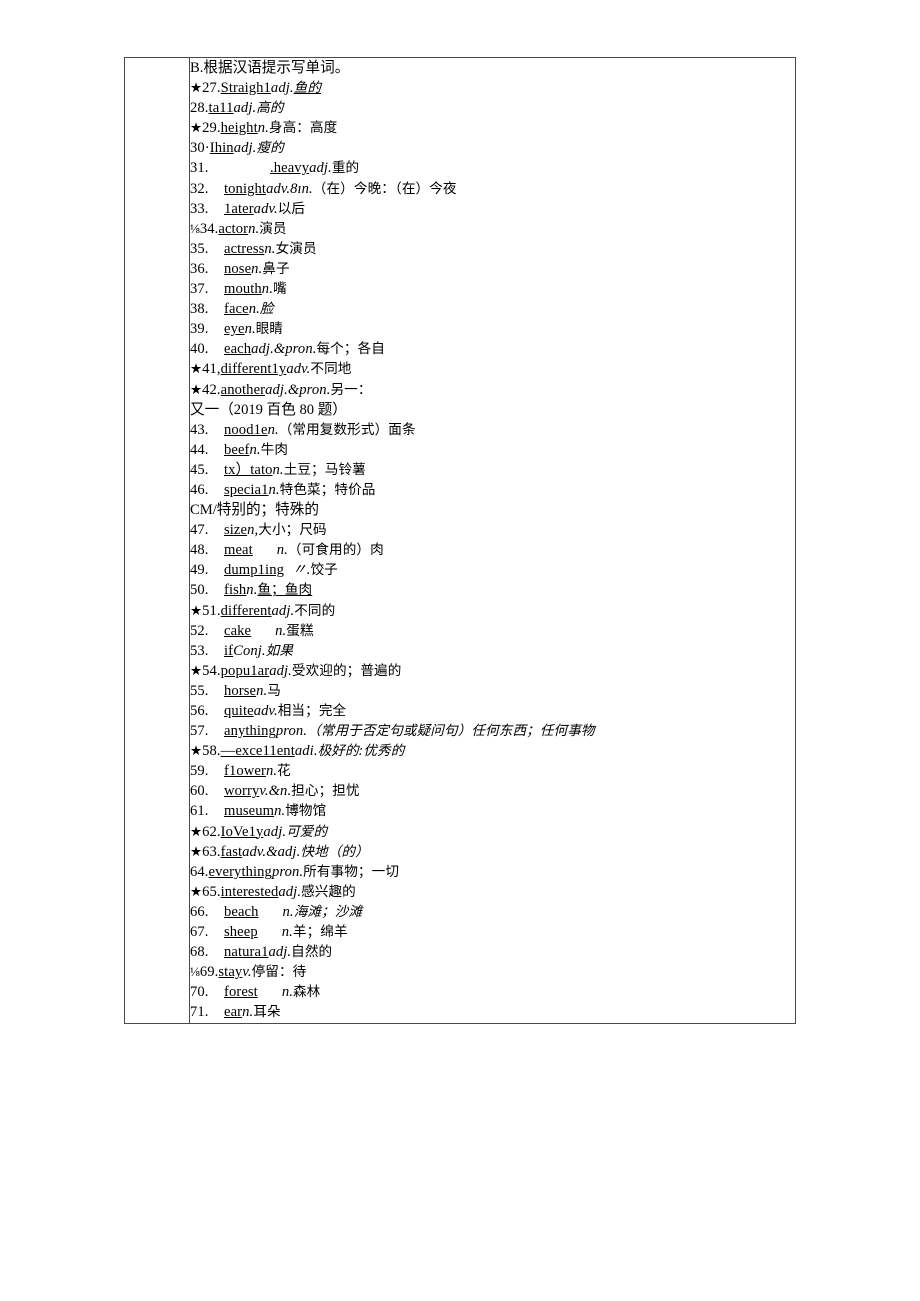 Image resolution: width=920 pixels, height=1301 pixels. I want to click on entry-word: natura1, so click(246, 952).